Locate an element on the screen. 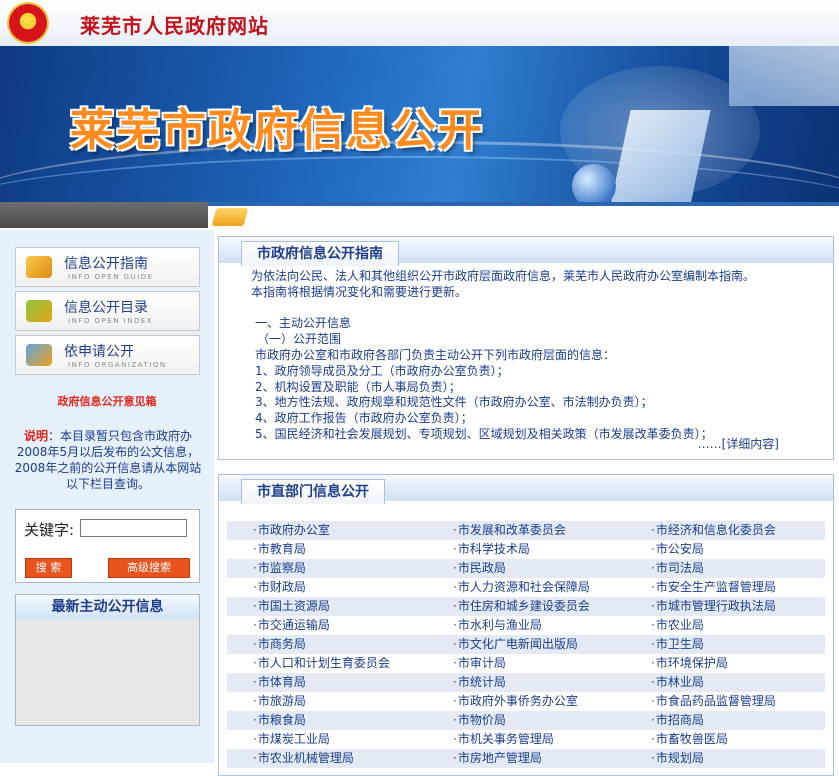  nav-label: 信息公开指南 is located at coordinates (106, 264).